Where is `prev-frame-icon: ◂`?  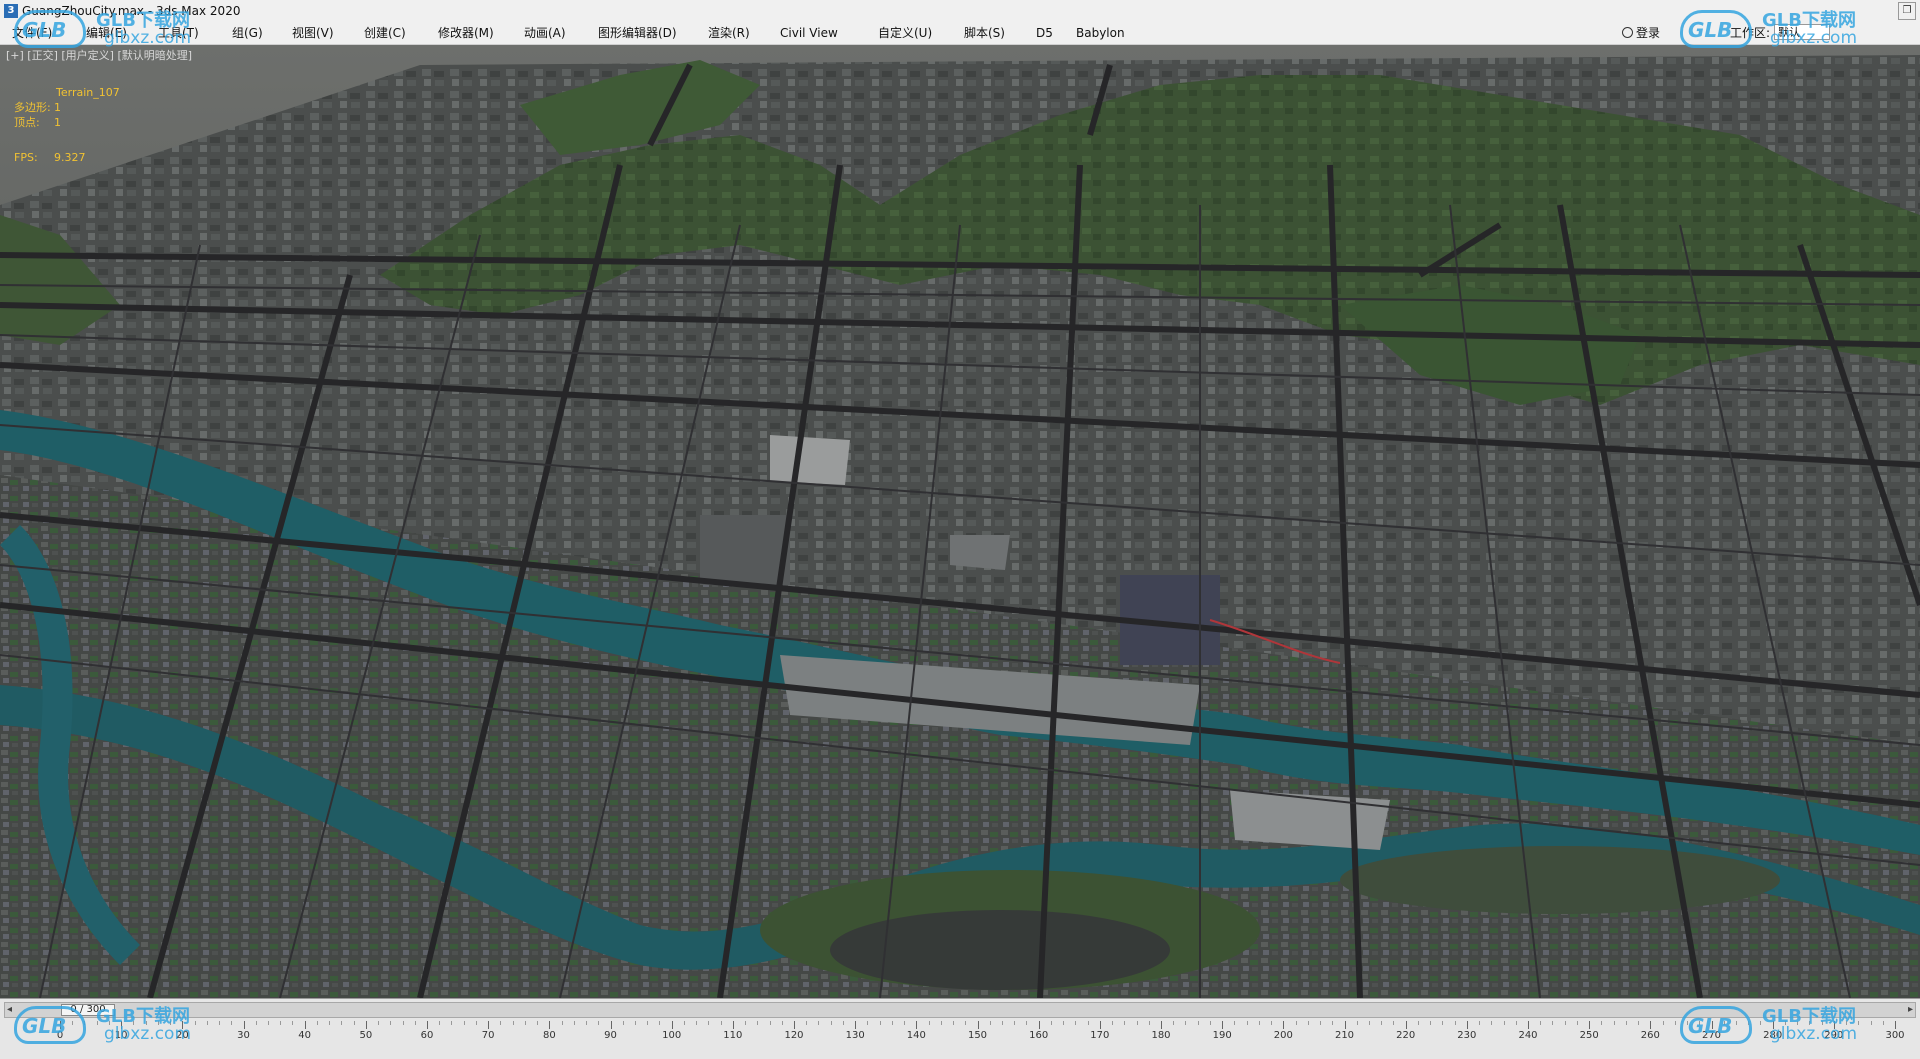 prev-frame-icon: ◂ is located at coordinates (9, 1010).